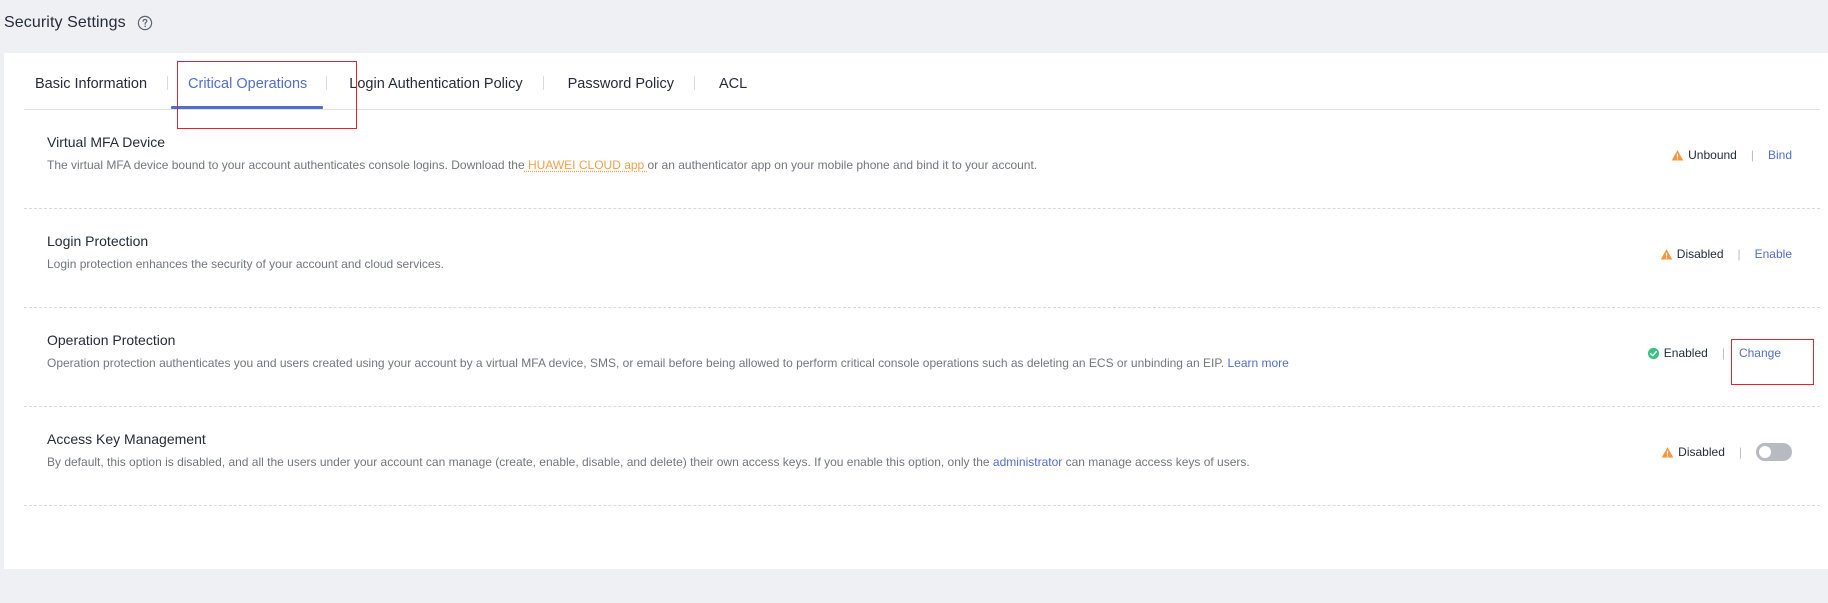 The height and width of the screenshot is (603, 1828). I want to click on page-title: Security Settings, so click(65, 22).